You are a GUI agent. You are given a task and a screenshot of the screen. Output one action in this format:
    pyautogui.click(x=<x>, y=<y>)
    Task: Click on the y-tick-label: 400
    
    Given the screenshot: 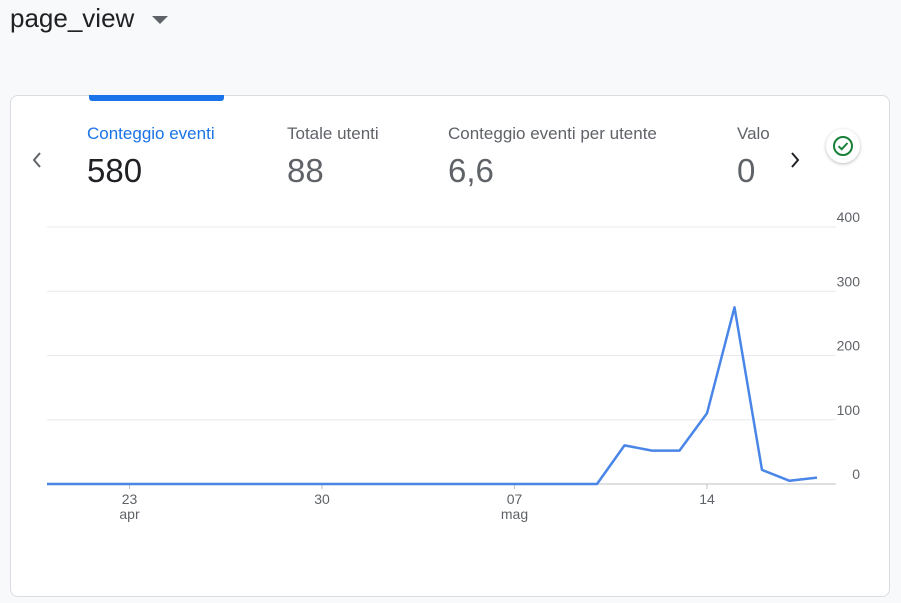 What is the action you would take?
    pyautogui.click(x=849, y=217)
    